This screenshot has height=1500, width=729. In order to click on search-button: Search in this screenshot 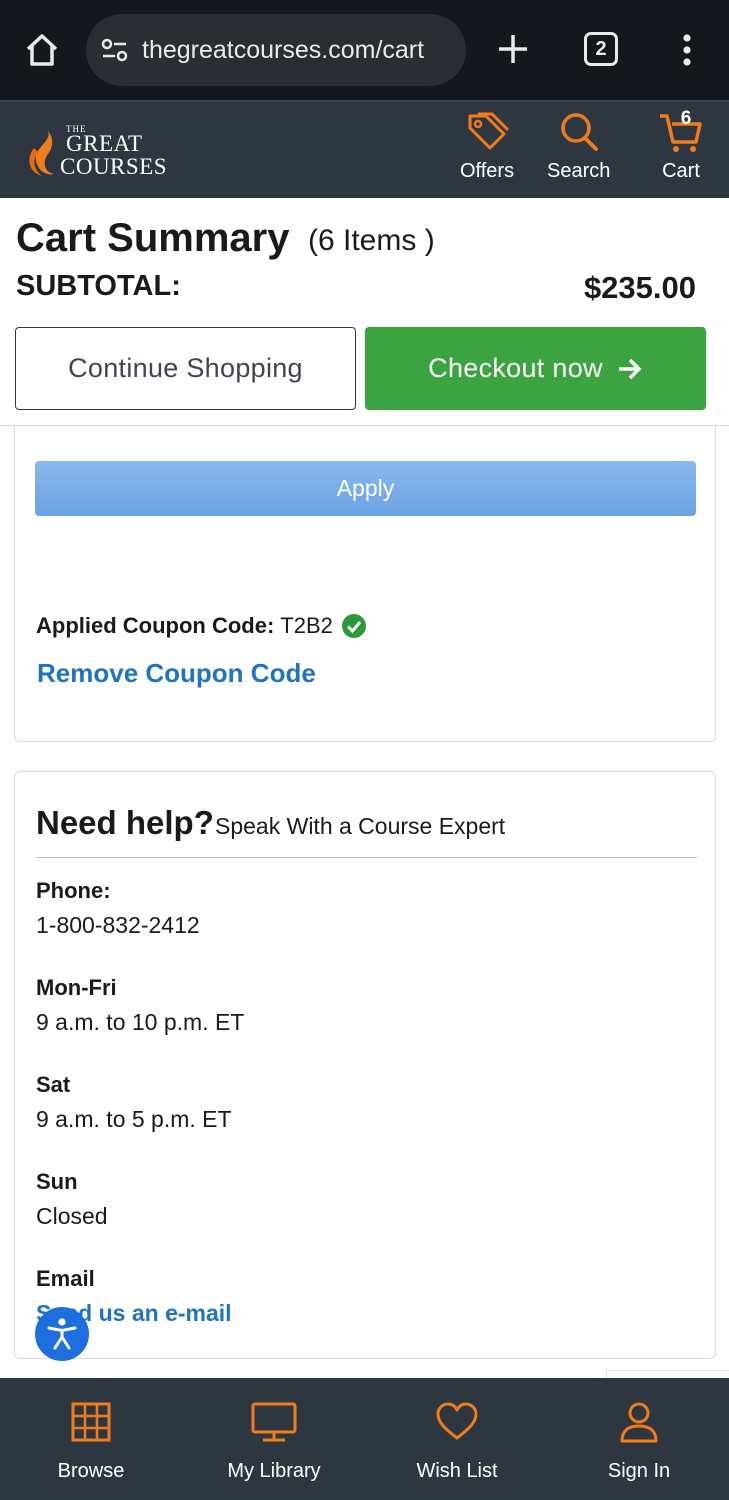, I will do `click(578, 146)`.